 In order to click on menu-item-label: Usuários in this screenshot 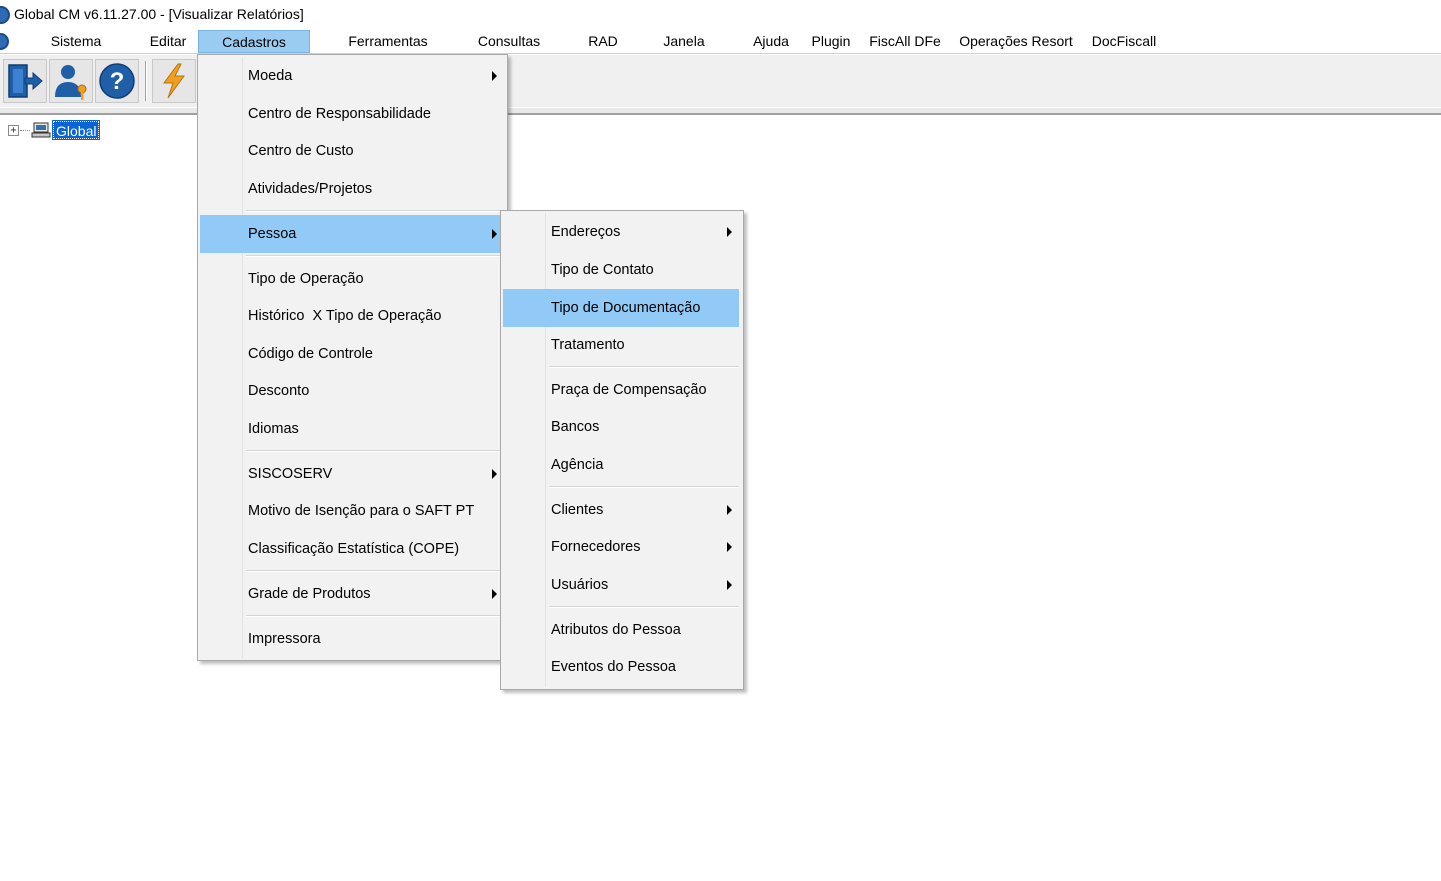, I will do `click(580, 585)`.